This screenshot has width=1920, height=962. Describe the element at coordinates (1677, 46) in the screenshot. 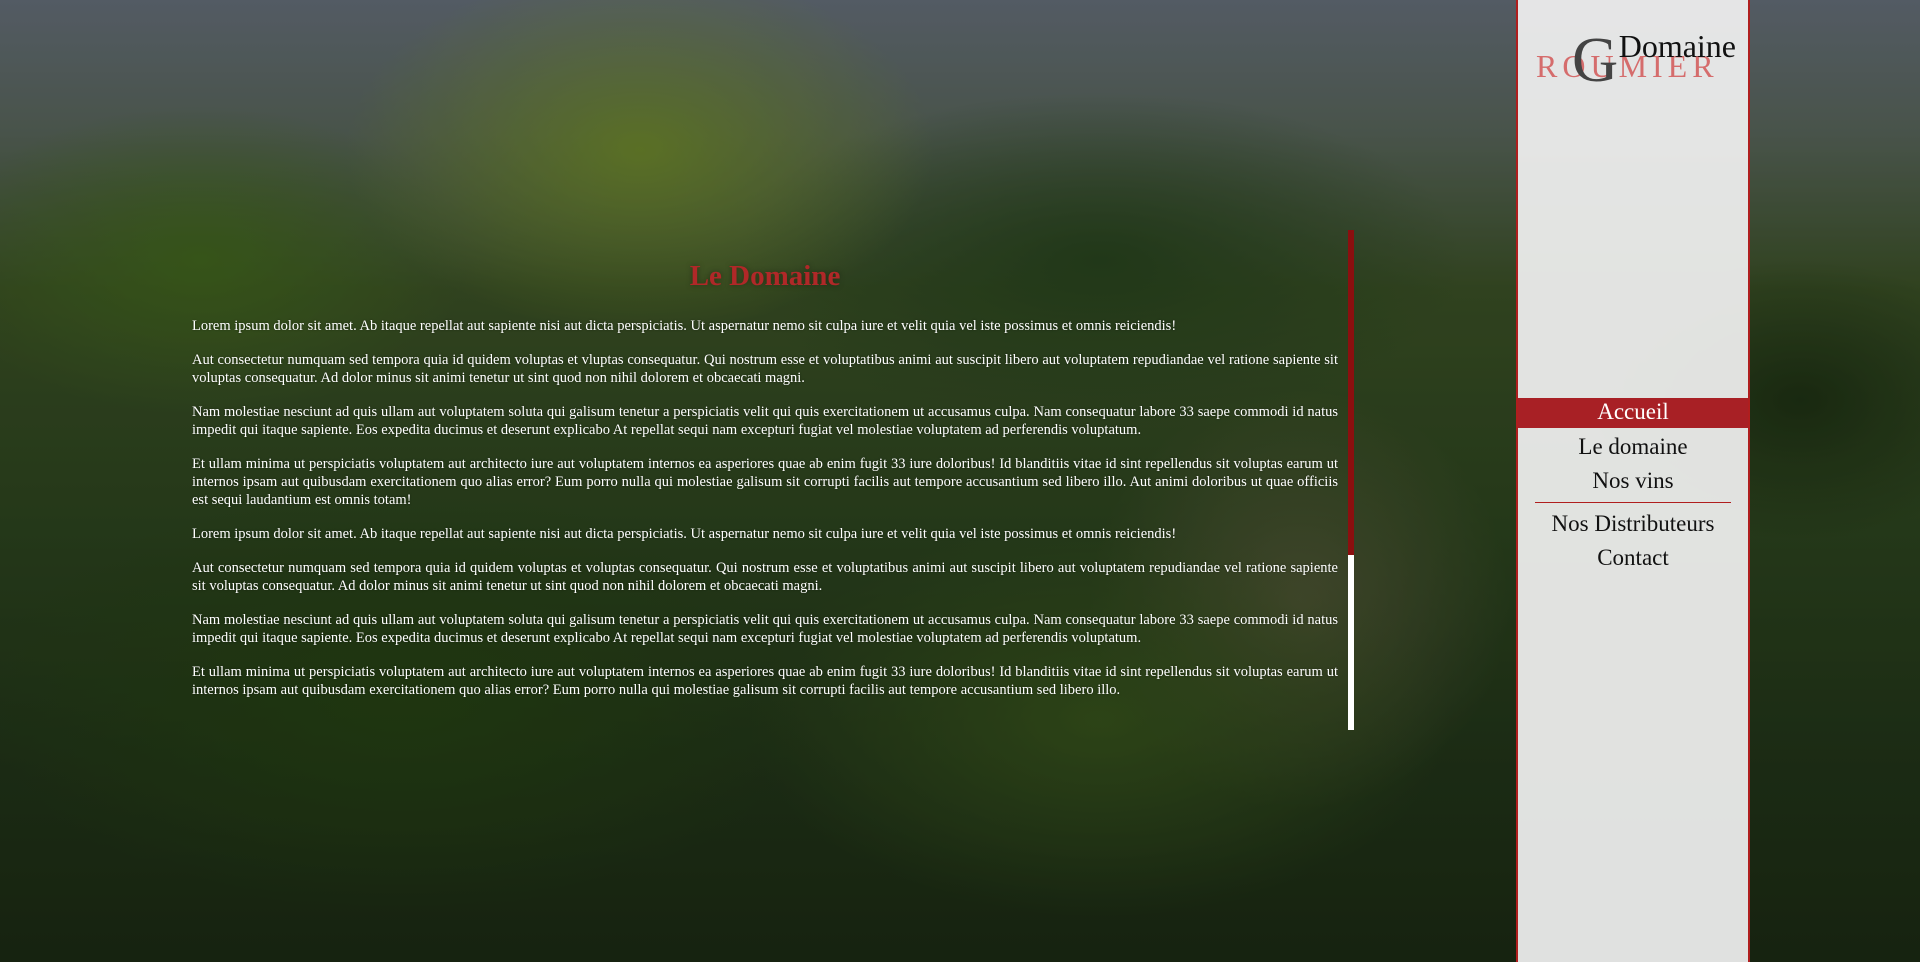

I see `logo-domaine-text: Domaine` at that location.